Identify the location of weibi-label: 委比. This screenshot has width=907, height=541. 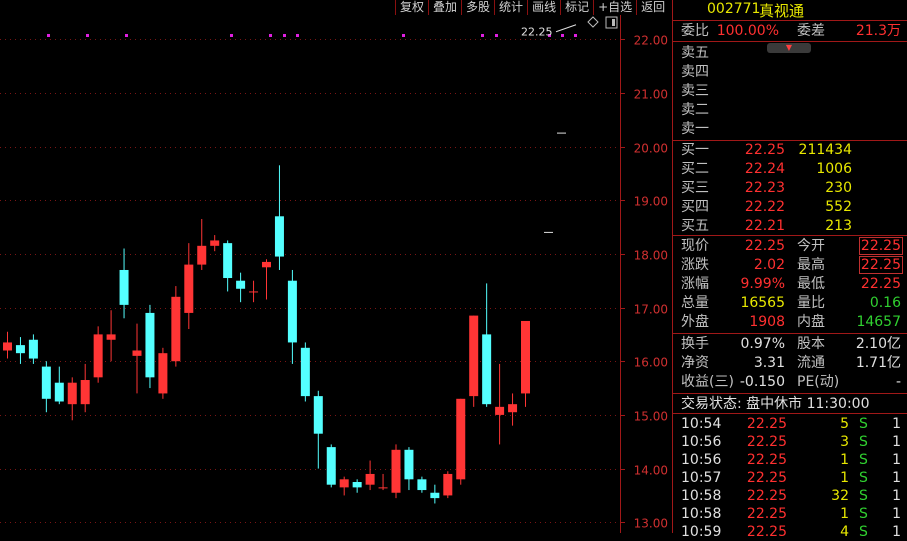
(695, 31).